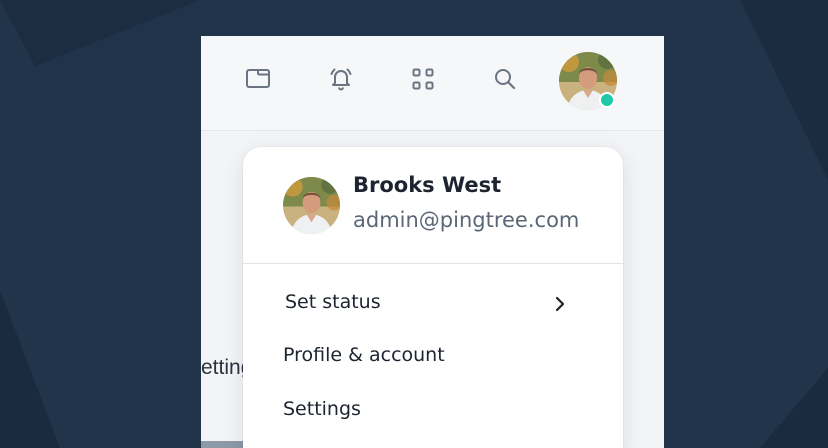  Describe the element at coordinates (433, 205) in the screenshot. I see `profile-header: Brooks West admin@pingtree.com` at that location.